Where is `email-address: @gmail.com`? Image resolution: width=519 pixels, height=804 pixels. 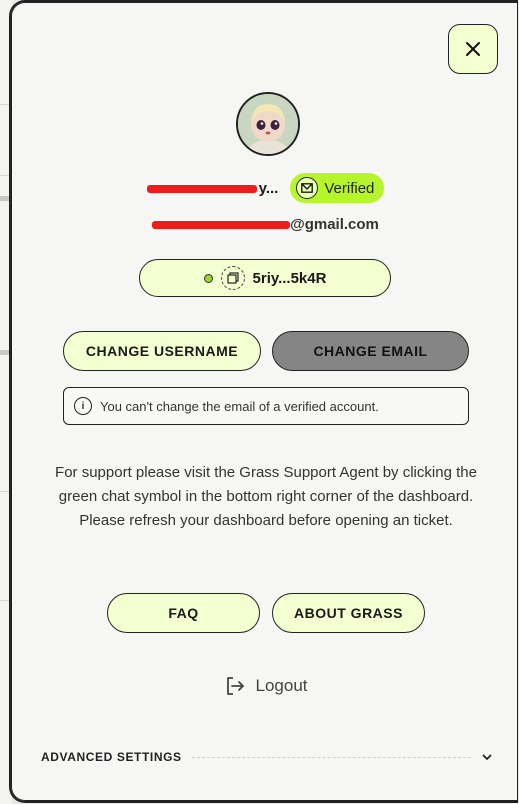
email-address: @gmail.com is located at coordinates (265, 224).